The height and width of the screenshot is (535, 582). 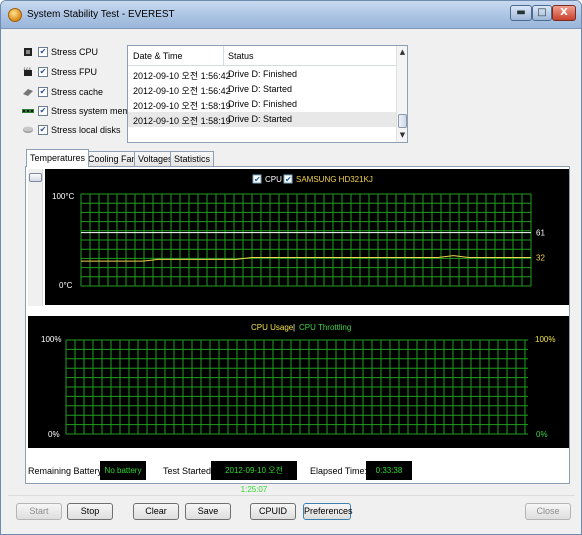 What do you see at coordinates (28, 52) in the screenshot?
I see `cpu-icon` at bounding box center [28, 52].